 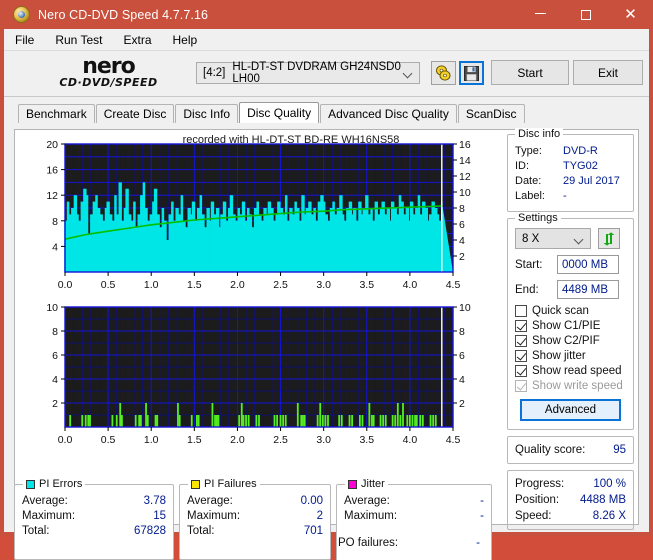 I want to click on svg-text: 4, so click(x=55, y=380).